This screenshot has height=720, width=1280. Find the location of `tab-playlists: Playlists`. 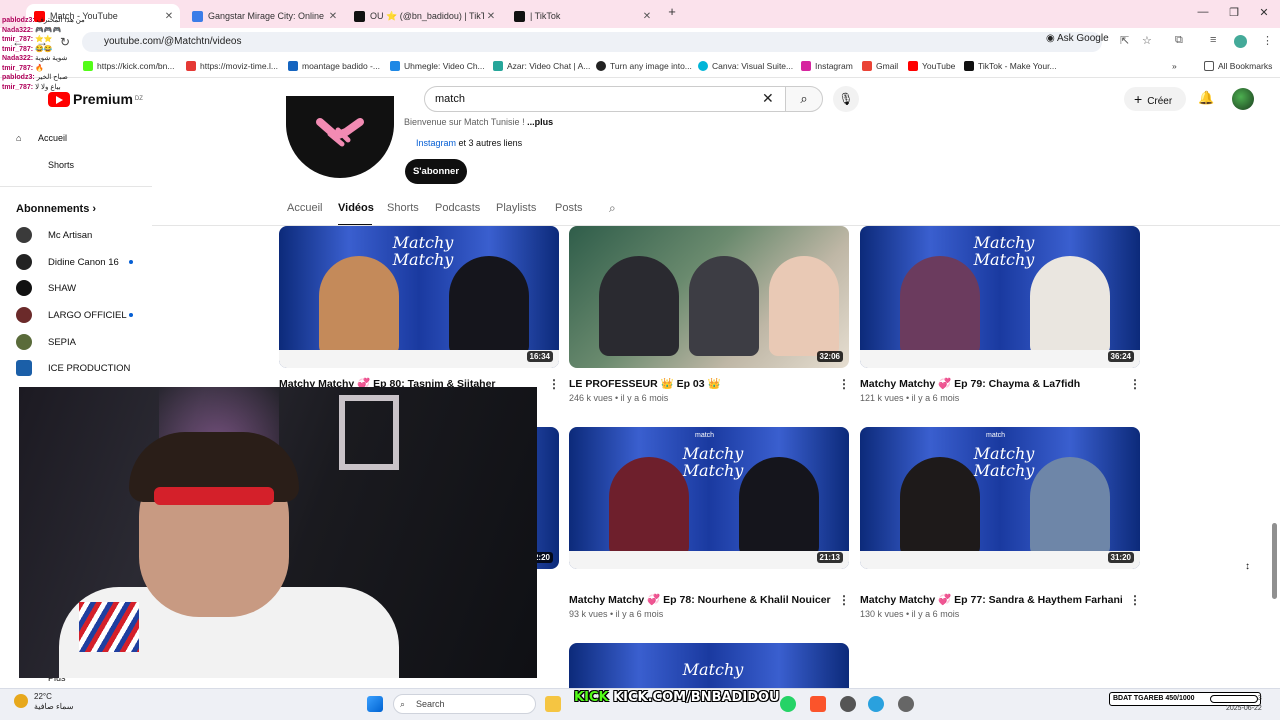

tab-playlists: Playlists is located at coordinates (516, 208).